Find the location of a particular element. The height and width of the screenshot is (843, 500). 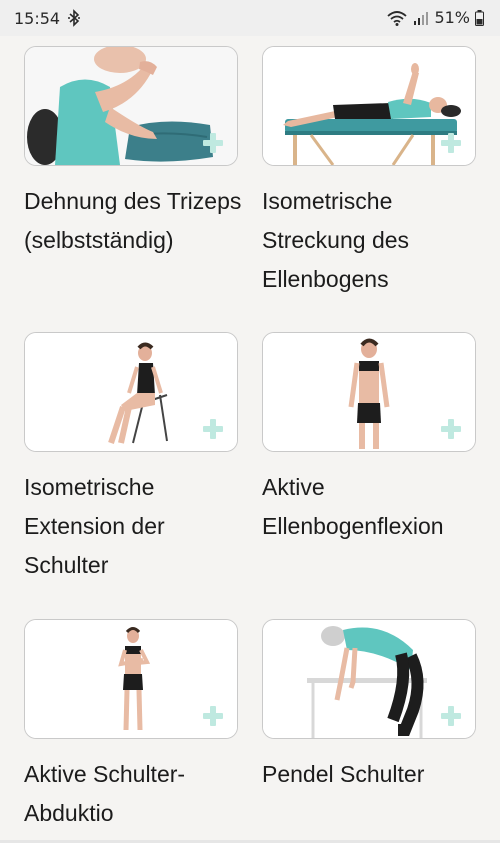

exercise-title: Dehnung des Trizeps (selbstständig) is located at coordinates (139, 221).